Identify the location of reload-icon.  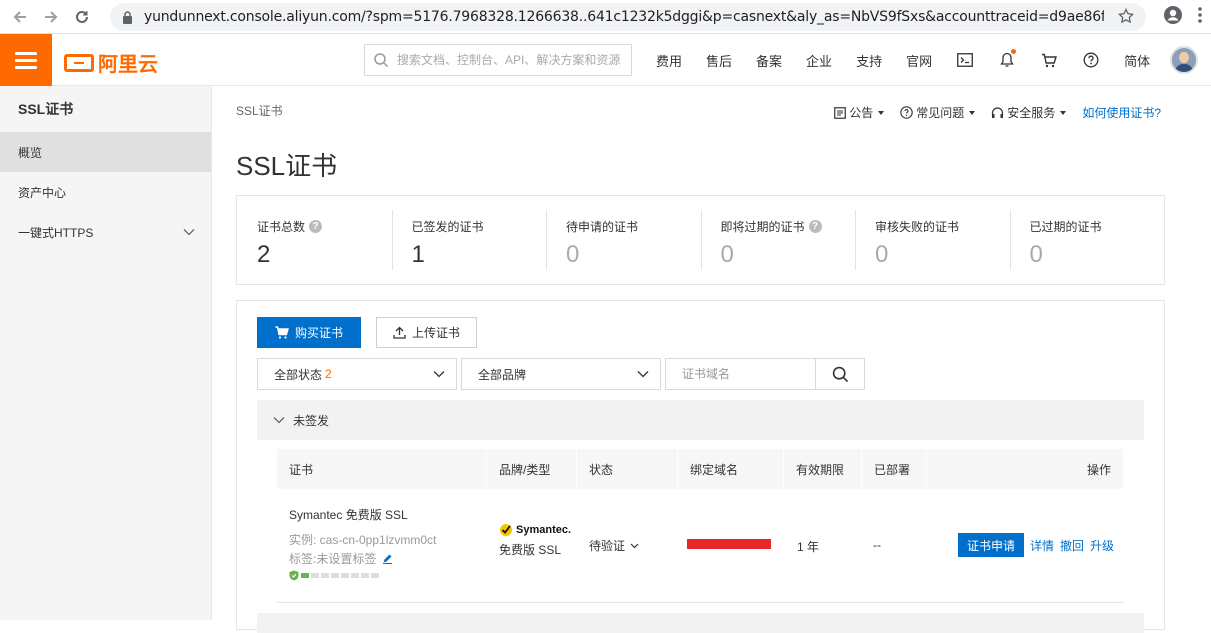
(82, 17).